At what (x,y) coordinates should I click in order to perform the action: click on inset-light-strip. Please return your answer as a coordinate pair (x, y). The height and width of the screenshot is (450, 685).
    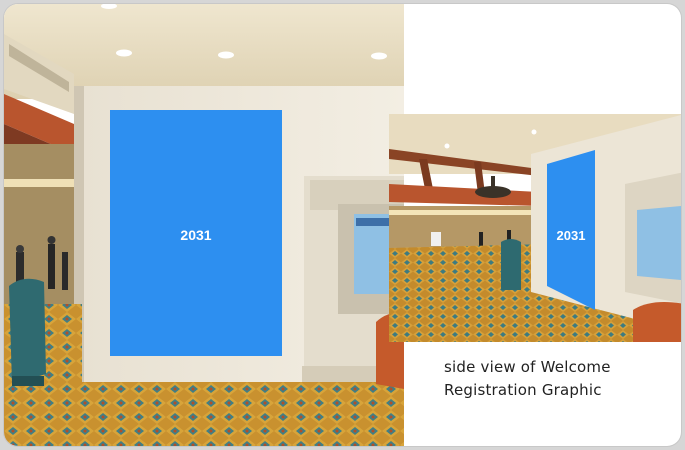
    Looking at the image, I should click on (469, 212).